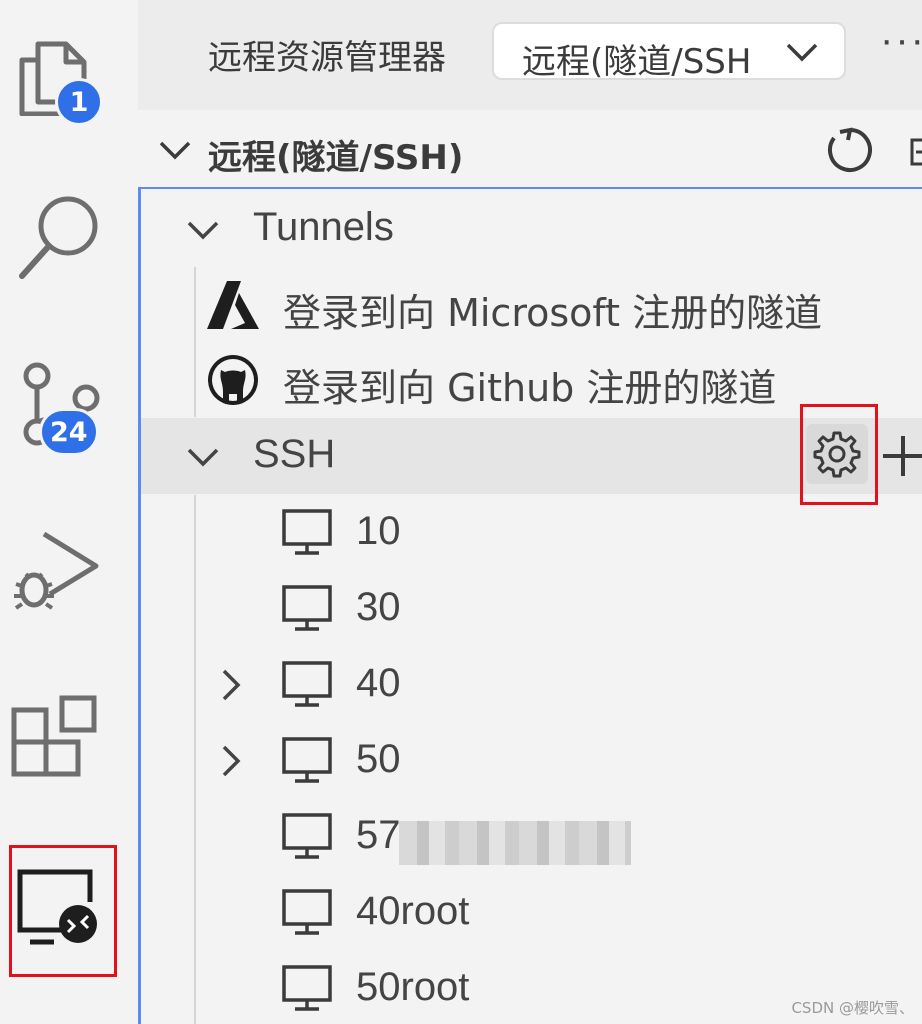 Image resolution: width=922 pixels, height=1024 pixels. I want to click on collapse-all-icon, so click(915, 152).